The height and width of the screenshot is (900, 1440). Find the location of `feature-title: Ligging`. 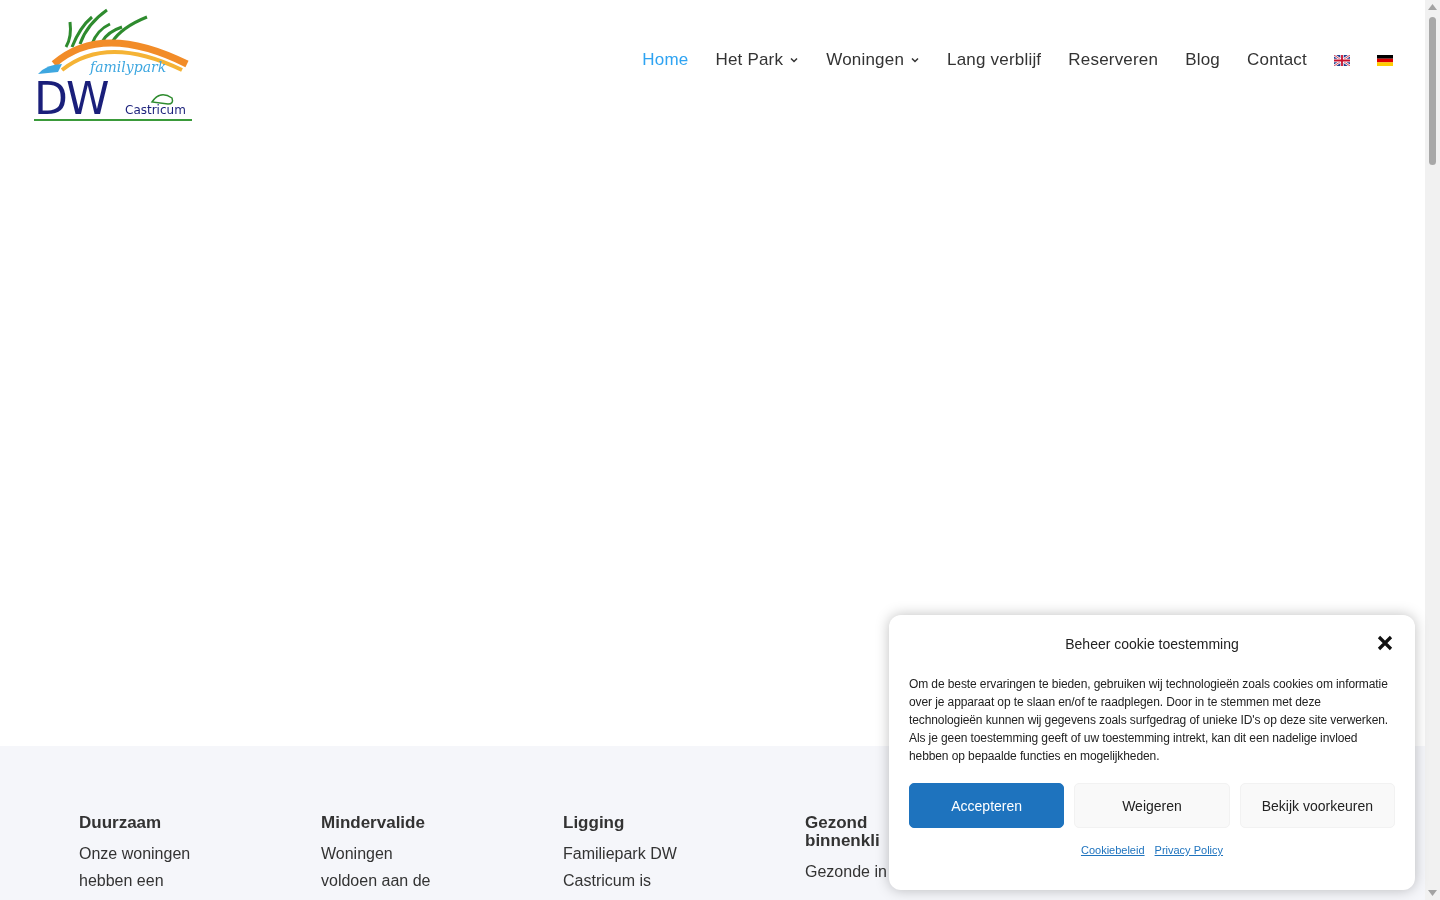

feature-title: Ligging is located at coordinates (594, 823).